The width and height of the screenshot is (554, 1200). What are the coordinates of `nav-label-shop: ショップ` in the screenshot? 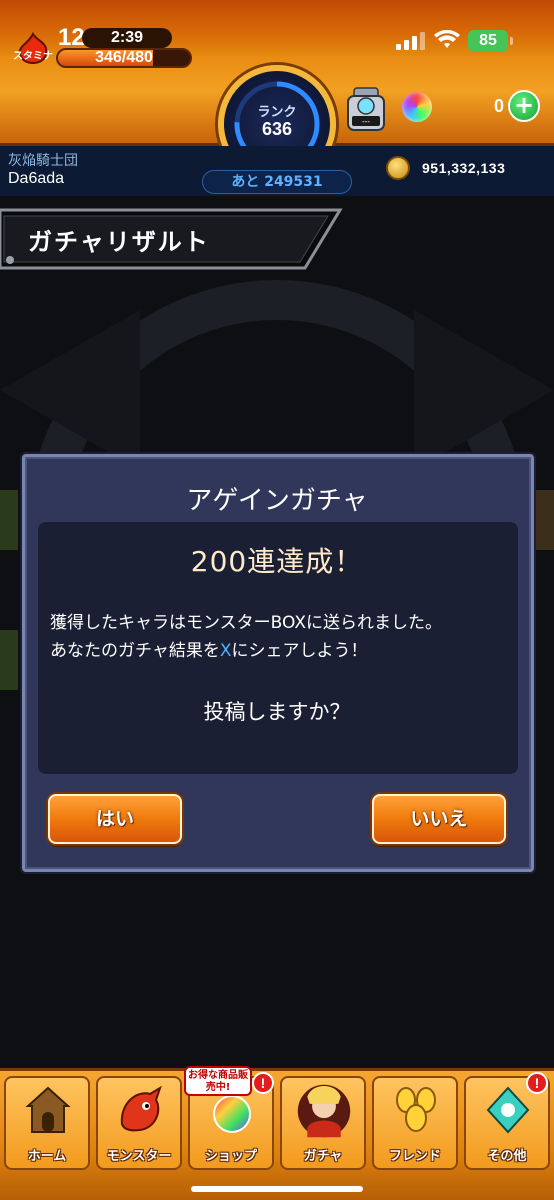 It's located at (230, 1156).